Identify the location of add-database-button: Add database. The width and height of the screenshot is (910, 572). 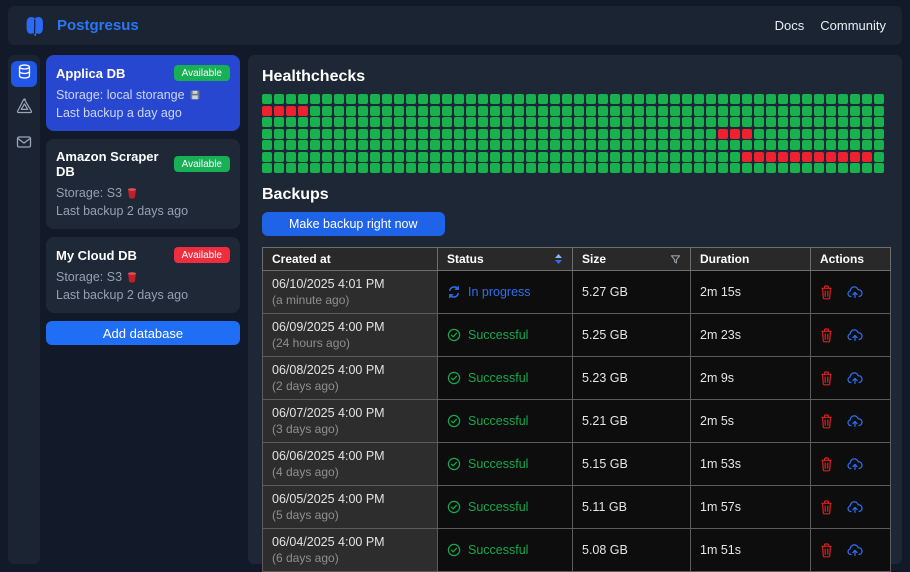
(143, 333).